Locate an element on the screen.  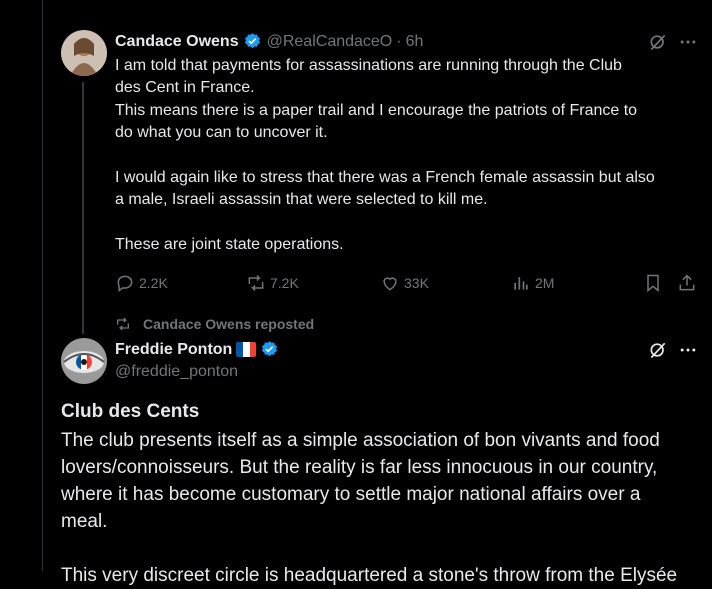
author-name: Freddie Ponton is located at coordinates (173, 350).